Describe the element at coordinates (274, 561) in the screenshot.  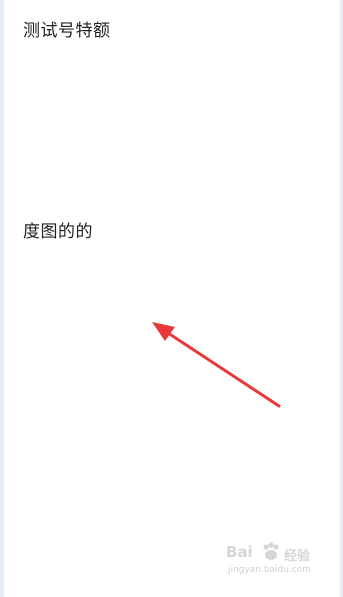
I see `baidu-jingyan-watermark: Bai 经验 jingyan.baidu.com` at that location.